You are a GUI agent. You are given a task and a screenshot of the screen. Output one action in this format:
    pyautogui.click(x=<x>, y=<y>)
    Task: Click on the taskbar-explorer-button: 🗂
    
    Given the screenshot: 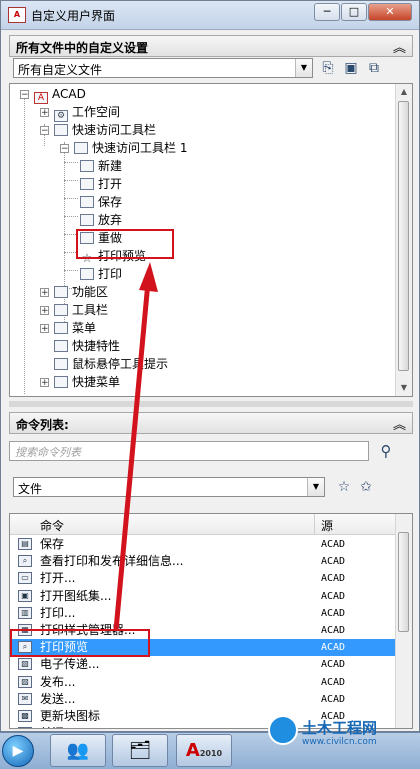 What is the action you would take?
    pyautogui.click(x=140, y=750)
    